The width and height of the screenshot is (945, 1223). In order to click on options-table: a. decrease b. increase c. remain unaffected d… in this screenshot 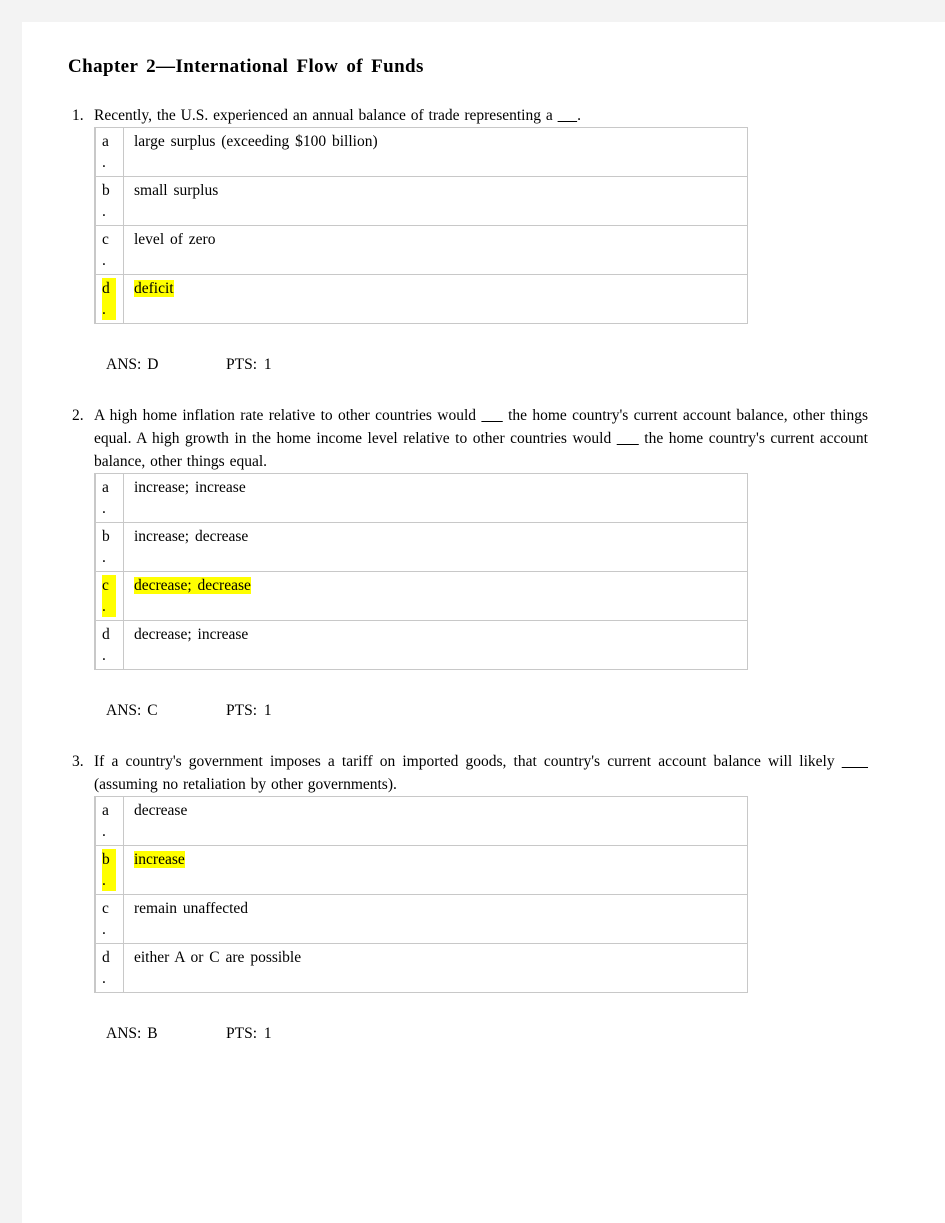, I will do `click(421, 894)`.